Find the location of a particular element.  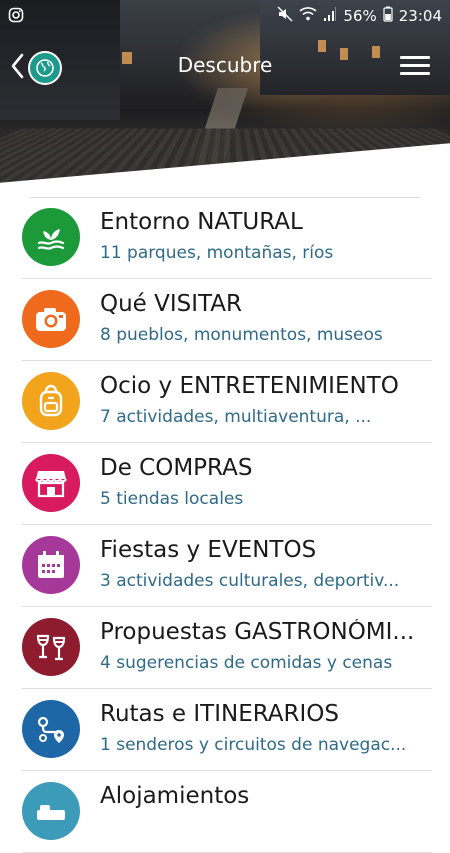

menu-button is located at coordinates (415, 67).